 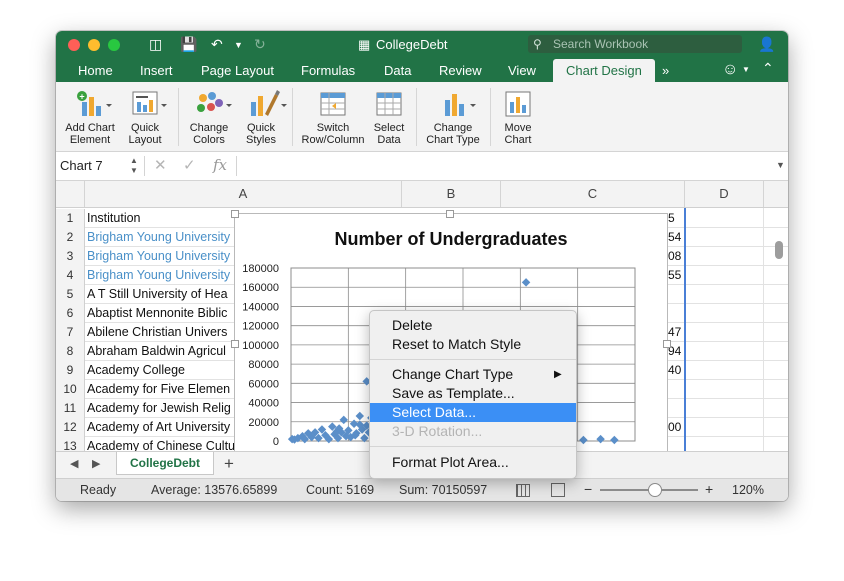 I want to click on change-chart-type-button: Change Chart Type, so click(x=453, y=118).